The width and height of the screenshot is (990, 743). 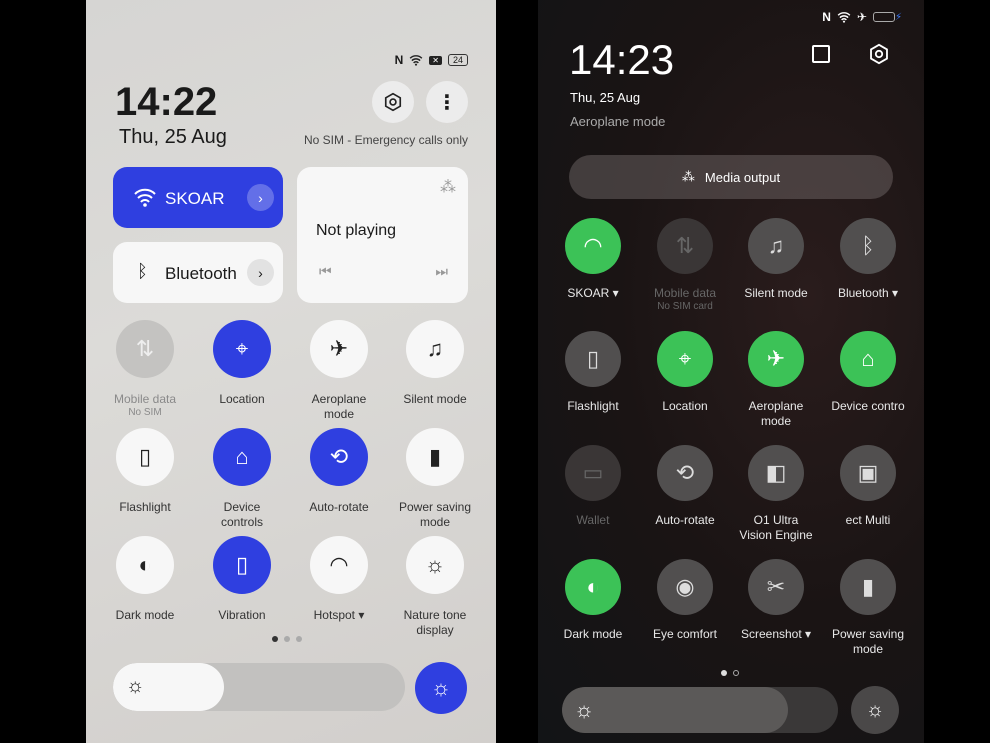 What do you see at coordinates (593, 520) in the screenshot?
I see `tile-label: Wallet` at bounding box center [593, 520].